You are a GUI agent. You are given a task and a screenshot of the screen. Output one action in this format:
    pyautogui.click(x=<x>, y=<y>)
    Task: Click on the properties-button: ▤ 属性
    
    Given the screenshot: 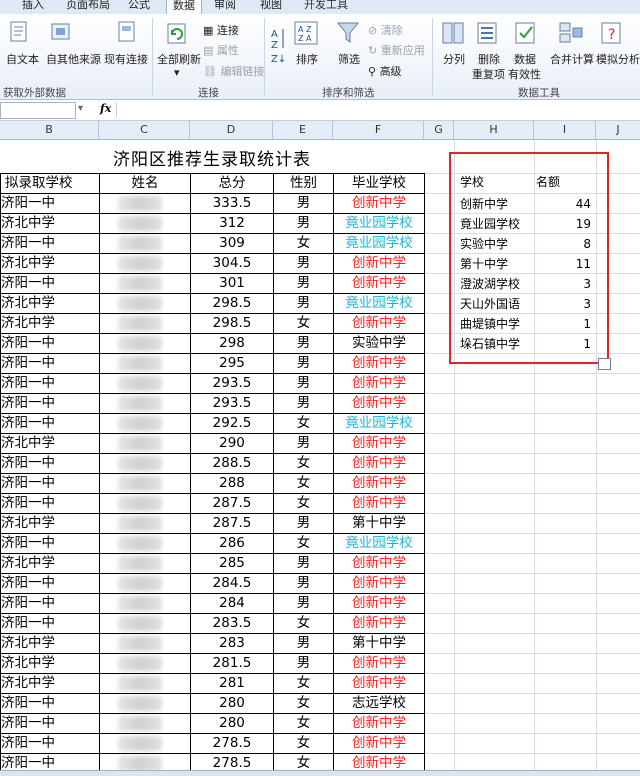 What is the action you would take?
    pyautogui.click(x=221, y=50)
    